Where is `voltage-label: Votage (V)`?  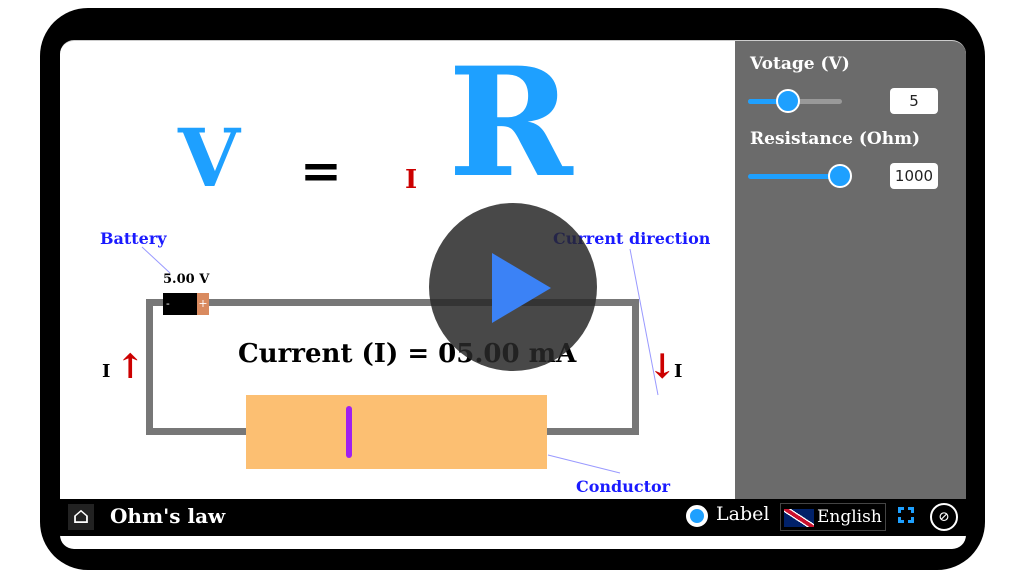 voltage-label: Votage (V) is located at coordinates (800, 64).